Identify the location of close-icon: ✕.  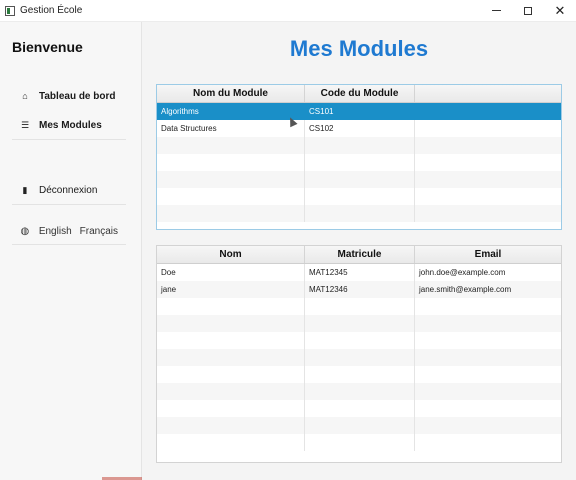
(560, 10).